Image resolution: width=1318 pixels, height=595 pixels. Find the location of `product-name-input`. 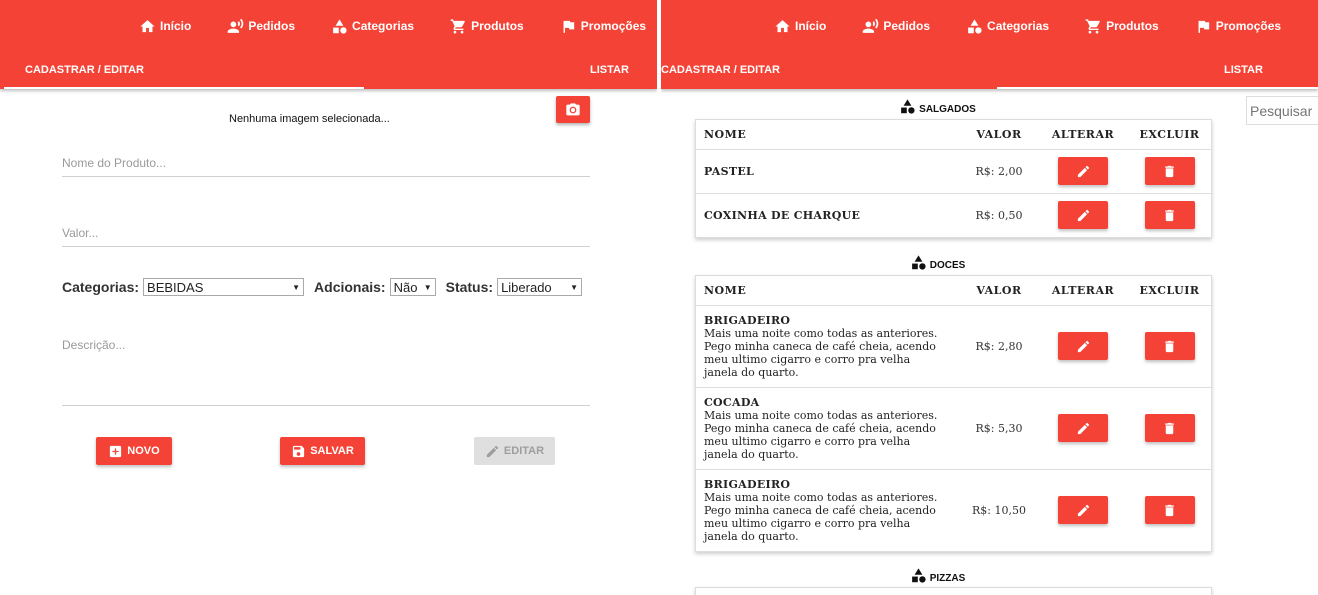

product-name-input is located at coordinates (326, 163).